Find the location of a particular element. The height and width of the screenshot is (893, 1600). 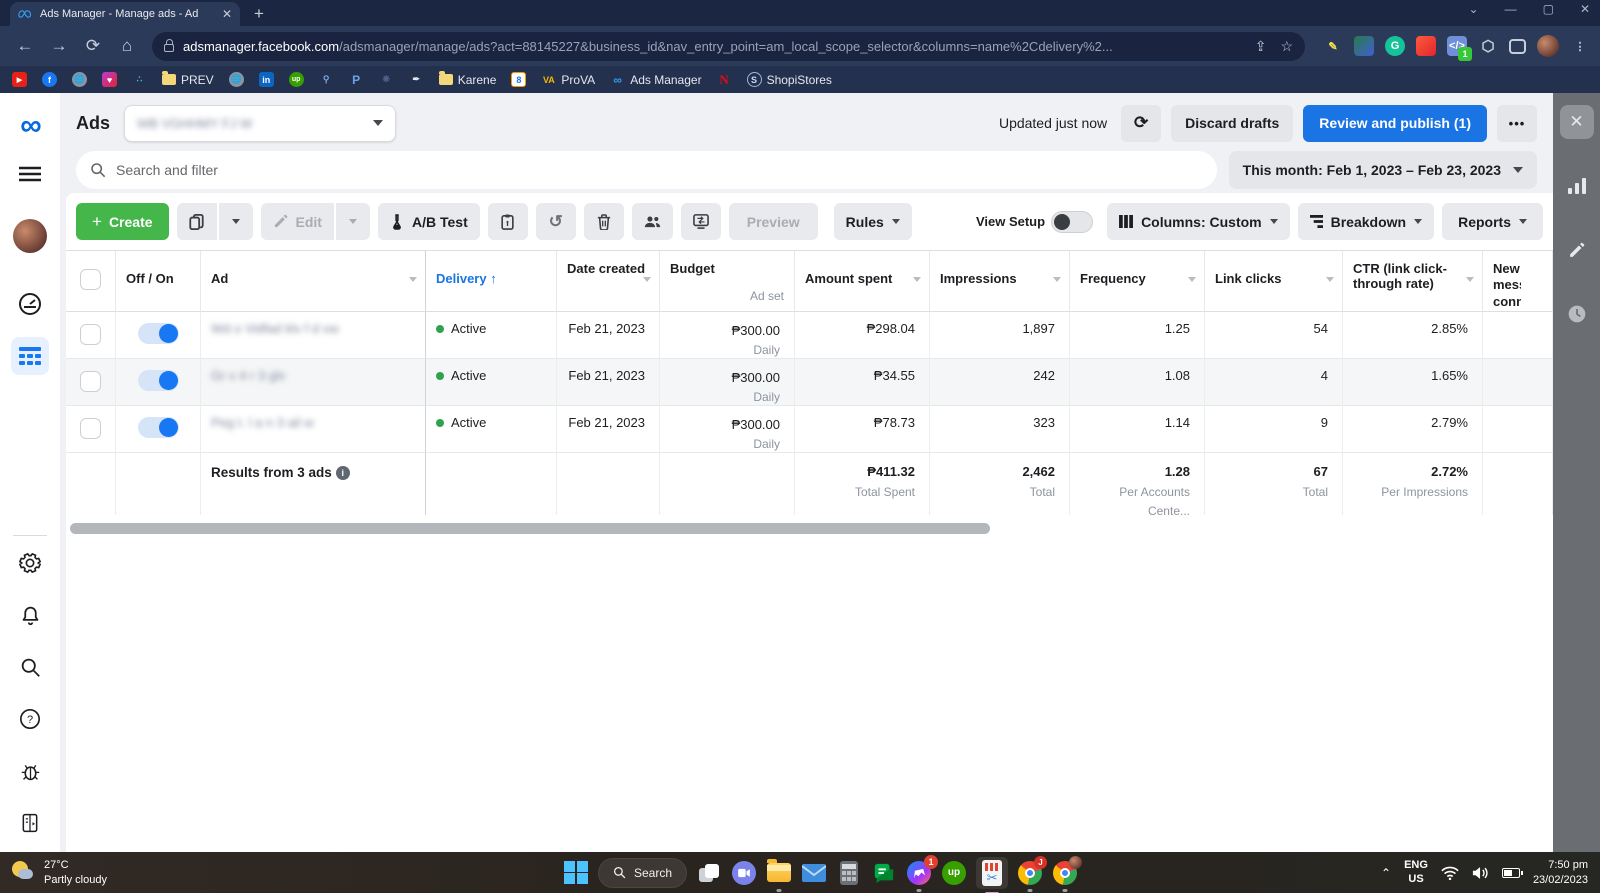

browser-tab: Ads Manager - Manage ads - Ad ✕ is located at coordinates (125, 14).